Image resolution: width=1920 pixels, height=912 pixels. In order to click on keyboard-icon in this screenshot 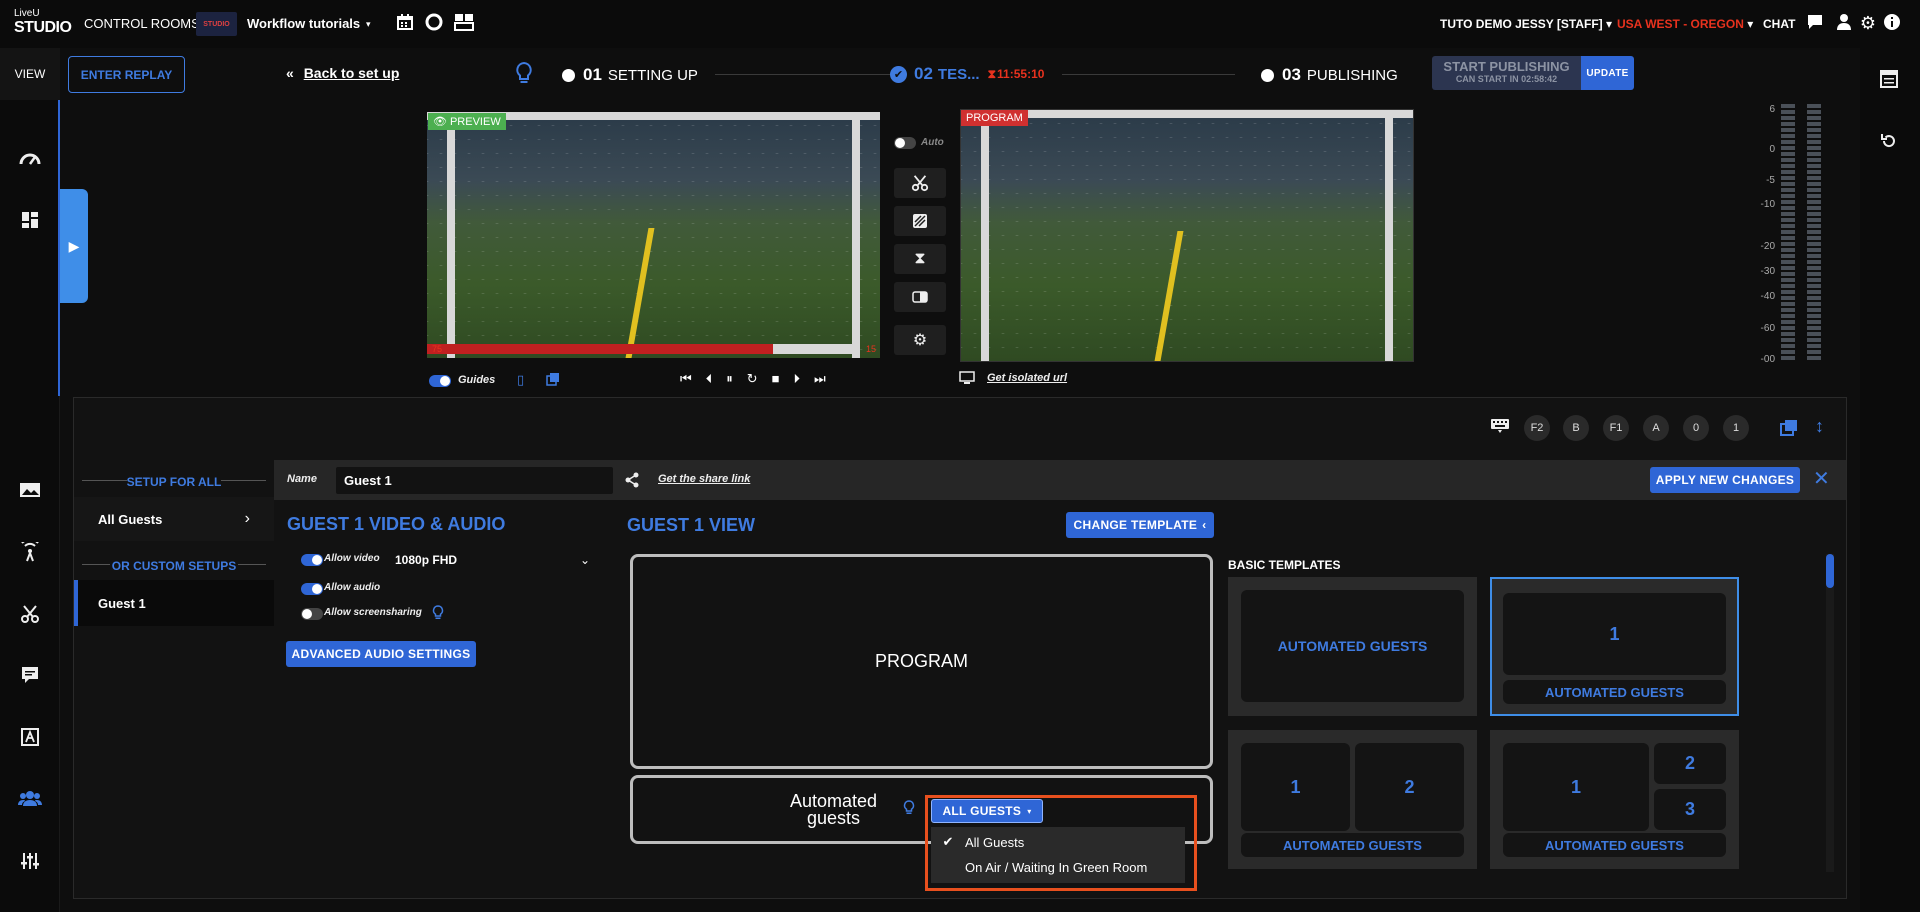, I will do `click(1500, 428)`.